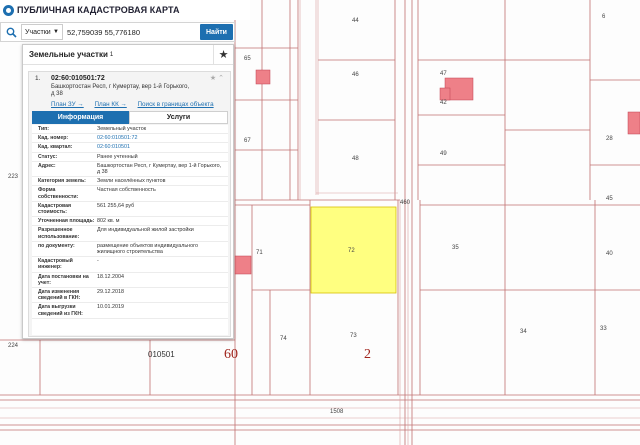  Describe the element at coordinates (367, 354) in the screenshot. I see `block-number-label: 2` at that location.